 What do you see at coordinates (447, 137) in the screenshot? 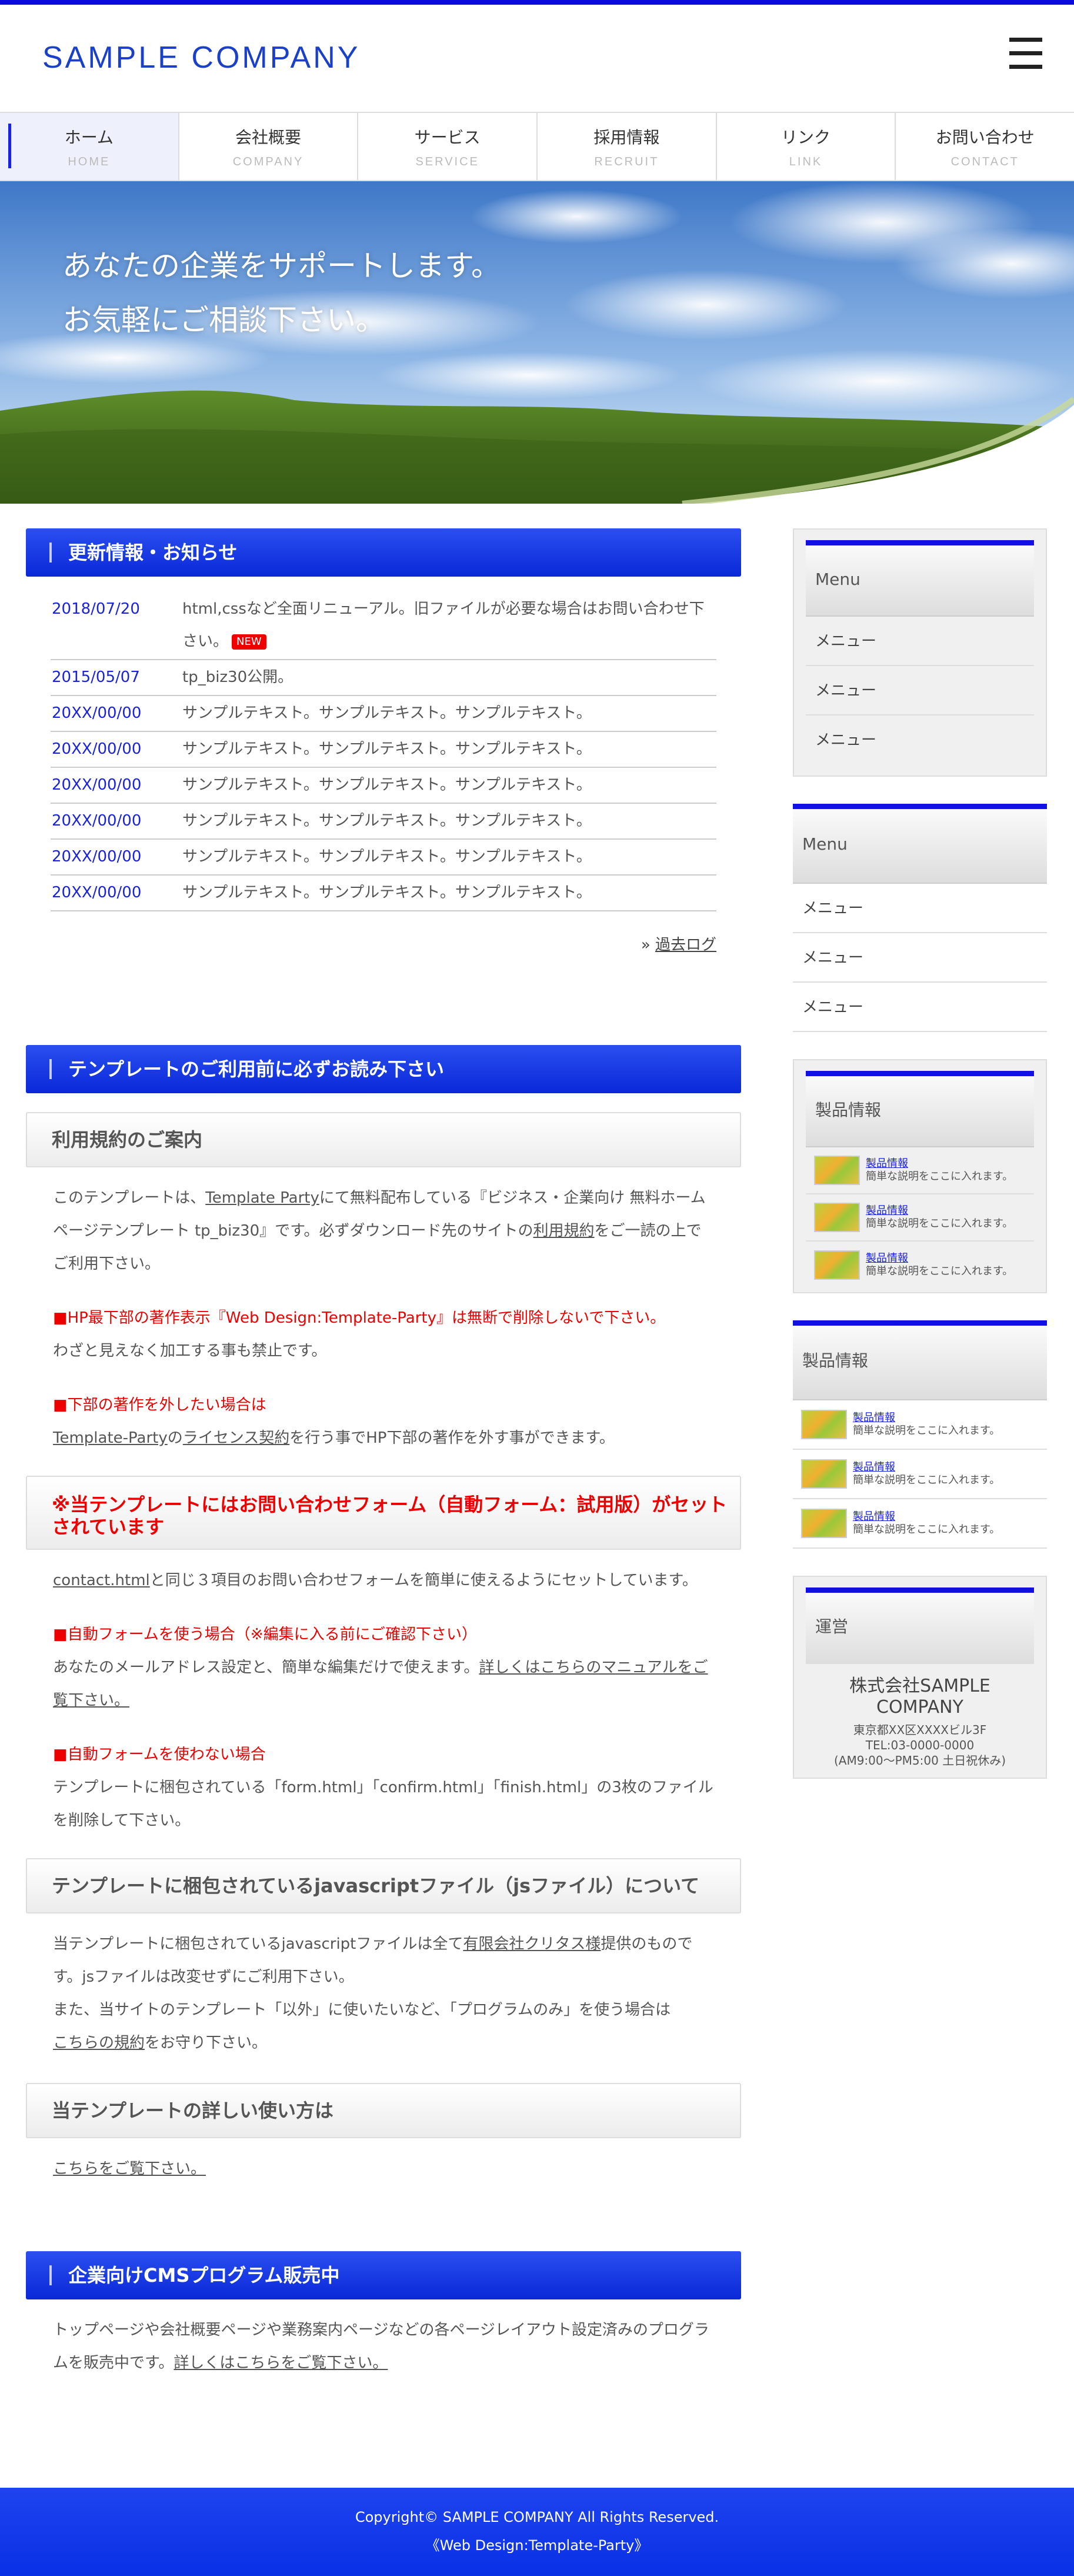
I see `nav-label: サービス` at bounding box center [447, 137].